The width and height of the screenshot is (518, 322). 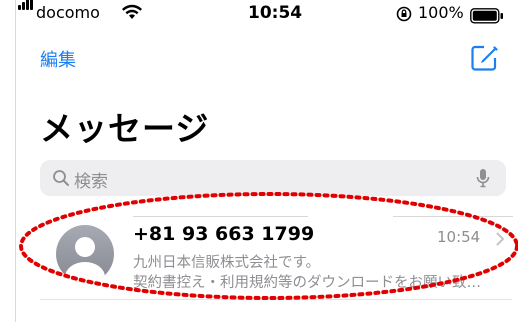 I want to click on chevron-right-icon, so click(x=500, y=239).